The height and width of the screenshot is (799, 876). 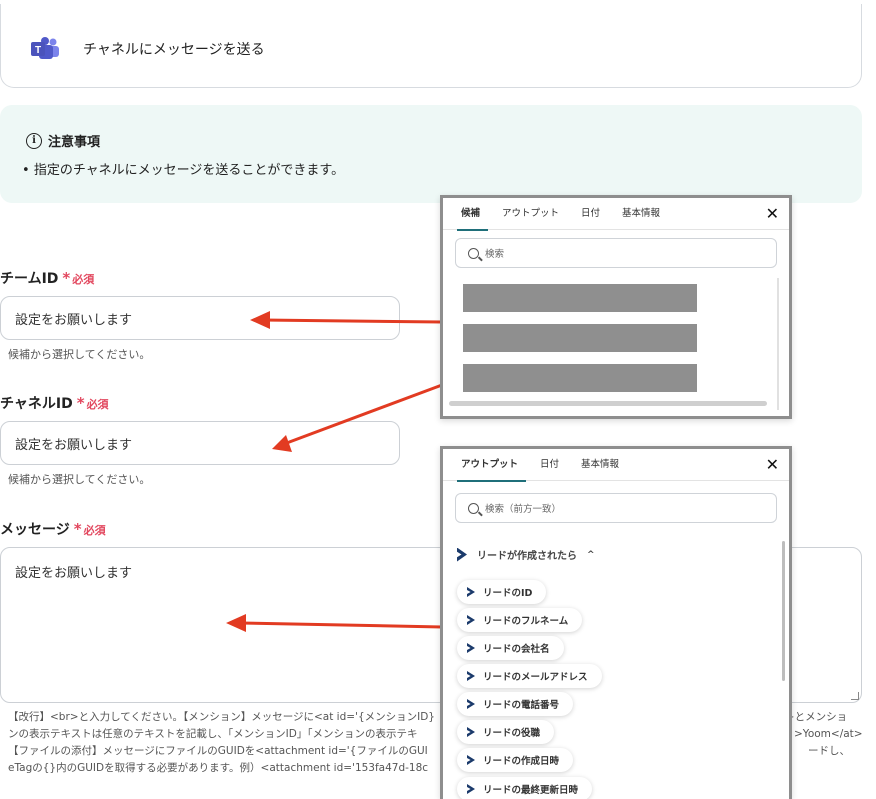 I want to click on output-chip: リードのメールアドレス, so click(x=529, y=676).